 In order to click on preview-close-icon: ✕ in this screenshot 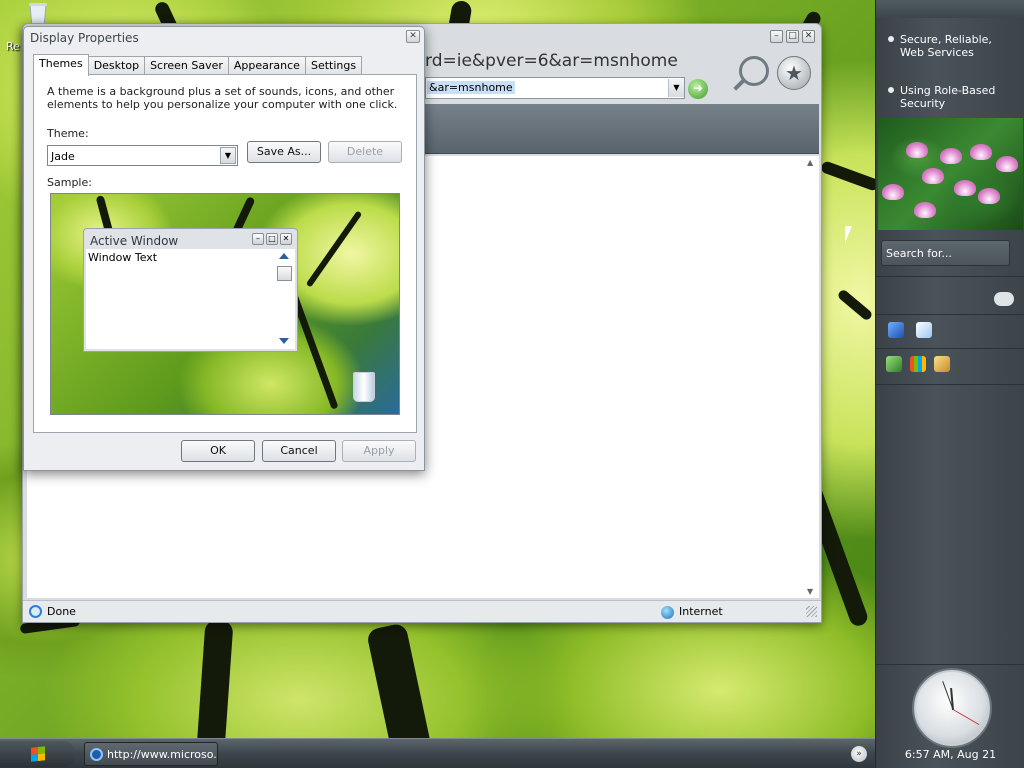, I will do `click(286, 239)`.